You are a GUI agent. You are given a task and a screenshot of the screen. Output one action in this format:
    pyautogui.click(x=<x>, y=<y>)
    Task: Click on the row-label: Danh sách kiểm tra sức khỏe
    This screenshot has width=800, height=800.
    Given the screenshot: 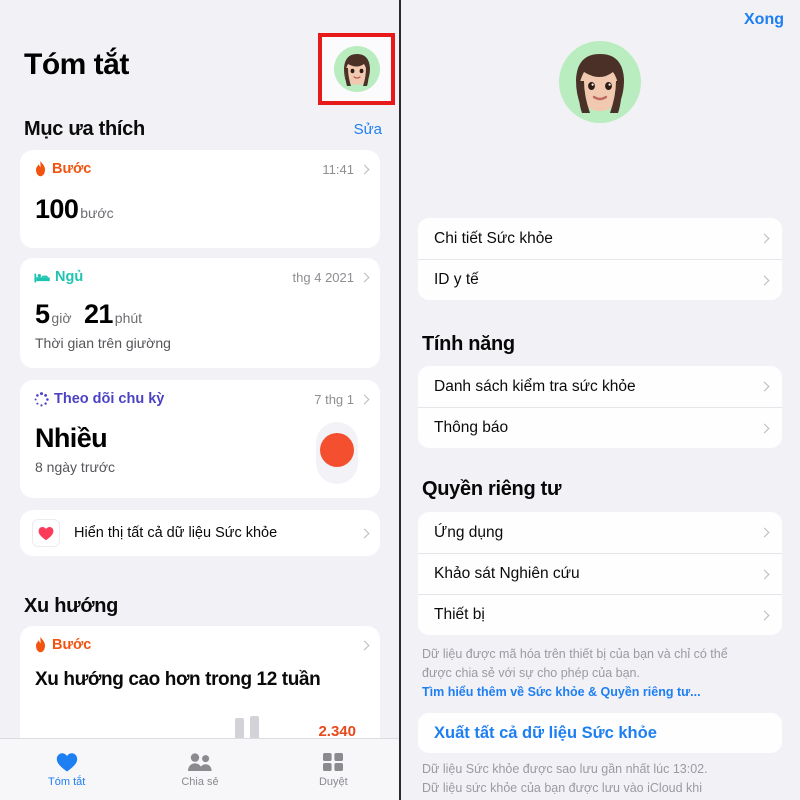 What is the action you would take?
    pyautogui.click(x=535, y=386)
    